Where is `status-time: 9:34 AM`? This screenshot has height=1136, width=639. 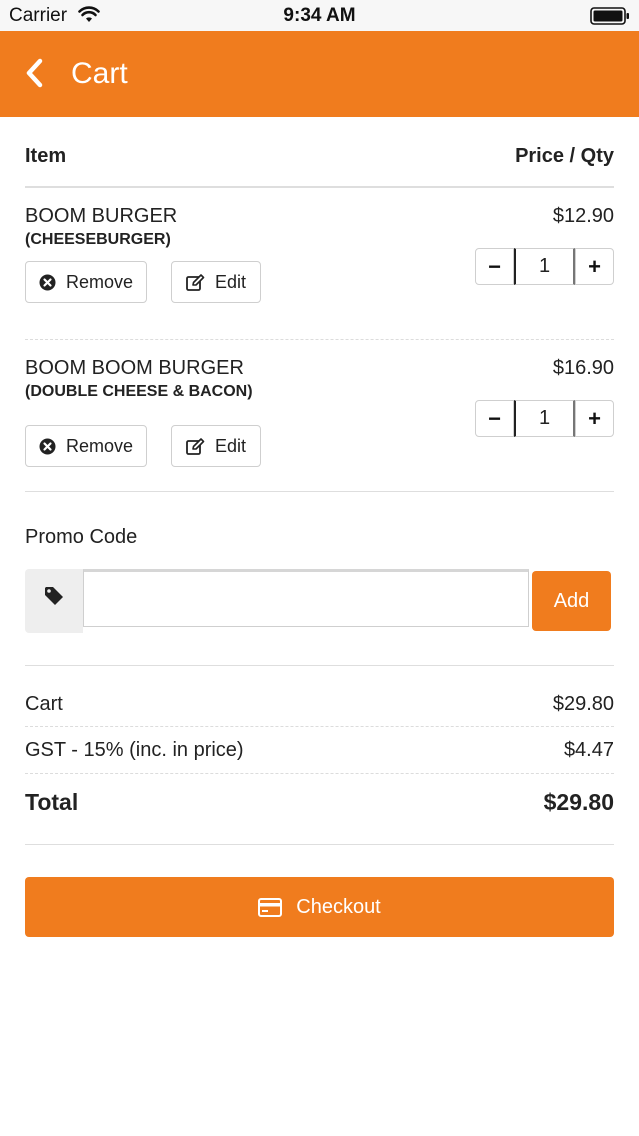 status-time: 9:34 AM is located at coordinates (319, 15).